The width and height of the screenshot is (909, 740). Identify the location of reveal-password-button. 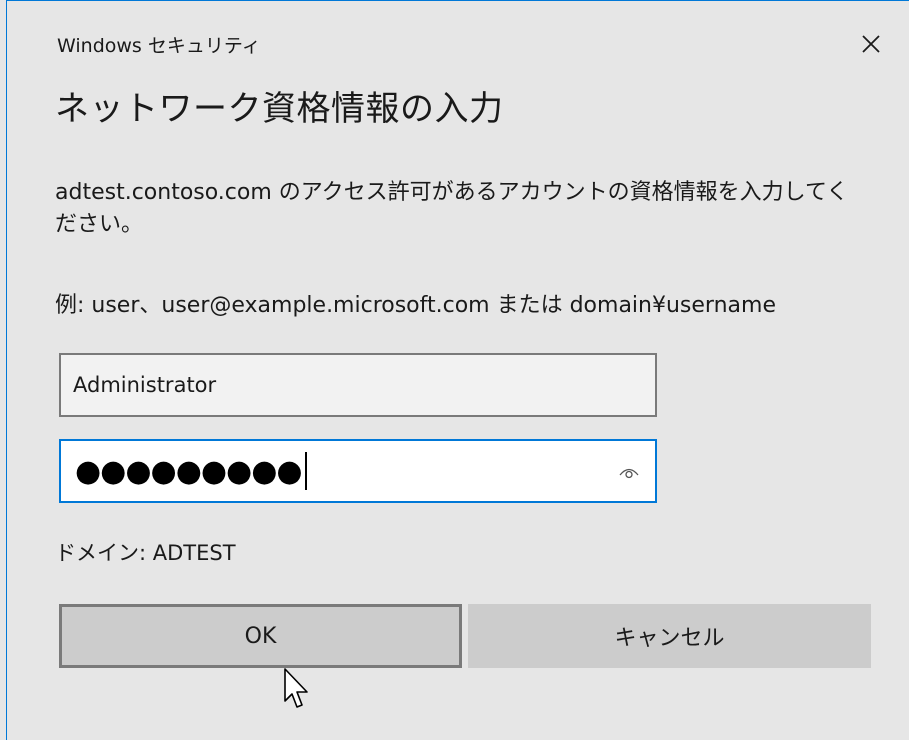
(629, 472).